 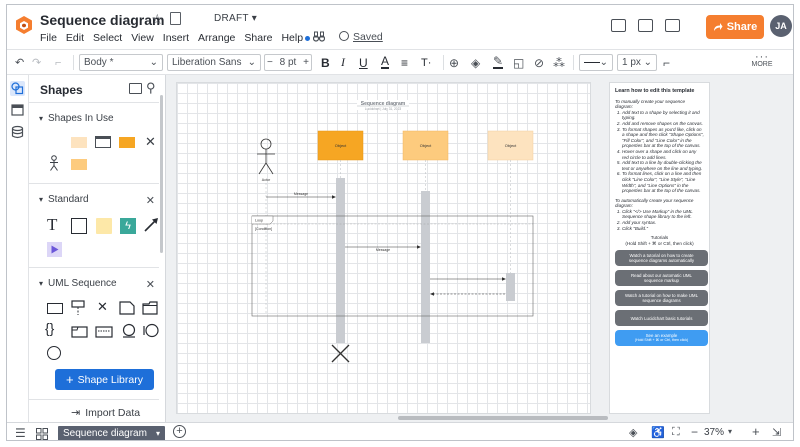 What do you see at coordinates (645, 25) in the screenshot?
I see `presentation-icon` at bounding box center [645, 25].